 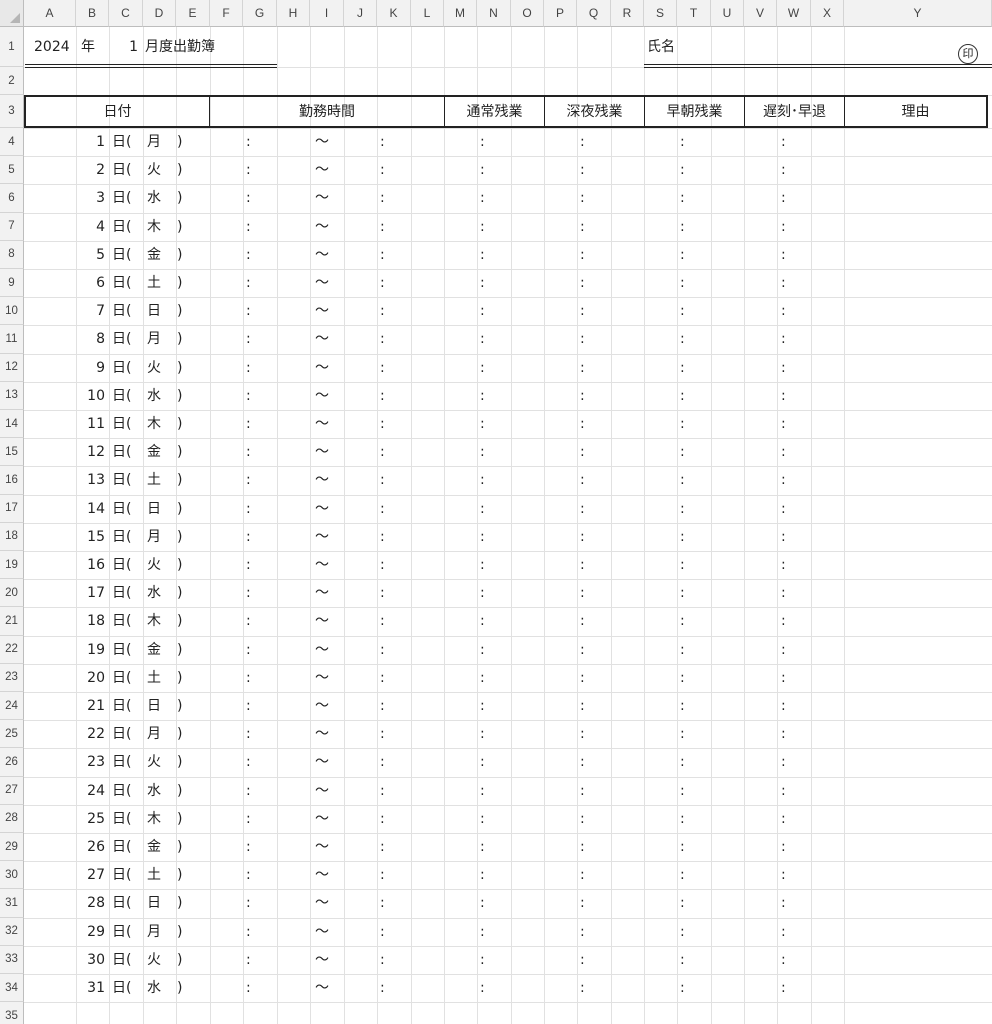 I want to click on day-number-cell: 4, so click(x=90, y=227).